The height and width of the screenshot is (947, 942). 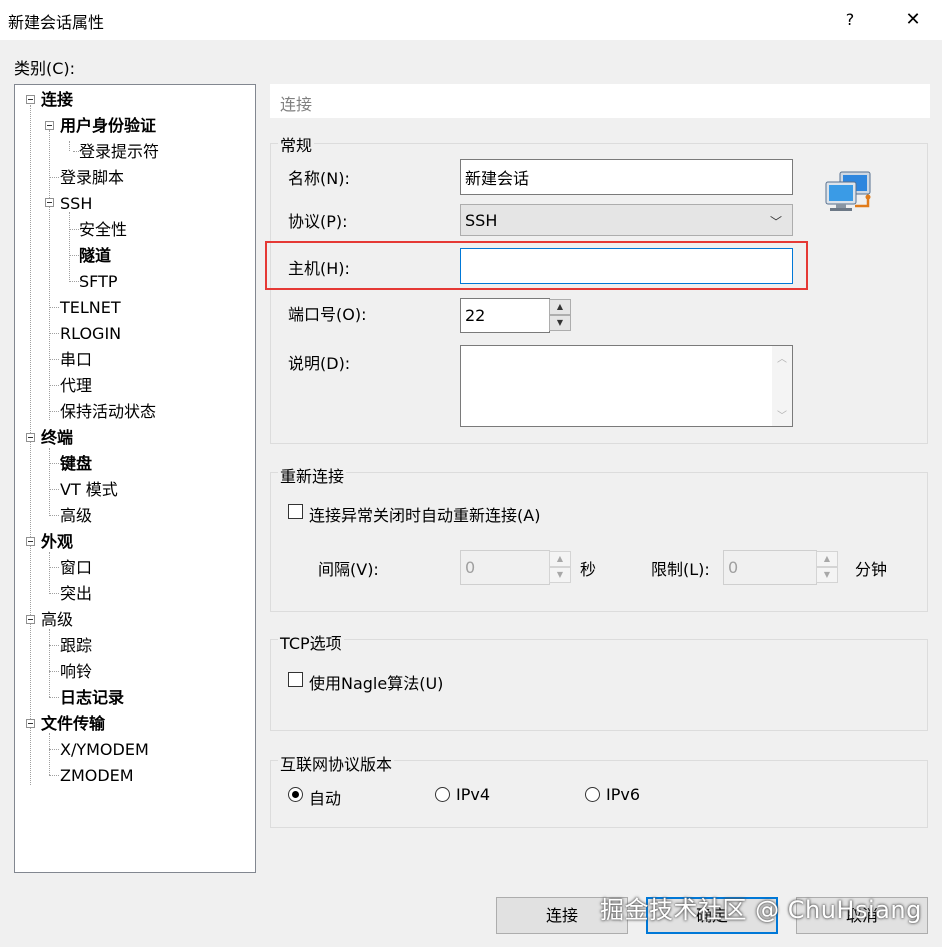 What do you see at coordinates (57, 100) in the screenshot?
I see `tree-item: 连接` at bounding box center [57, 100].